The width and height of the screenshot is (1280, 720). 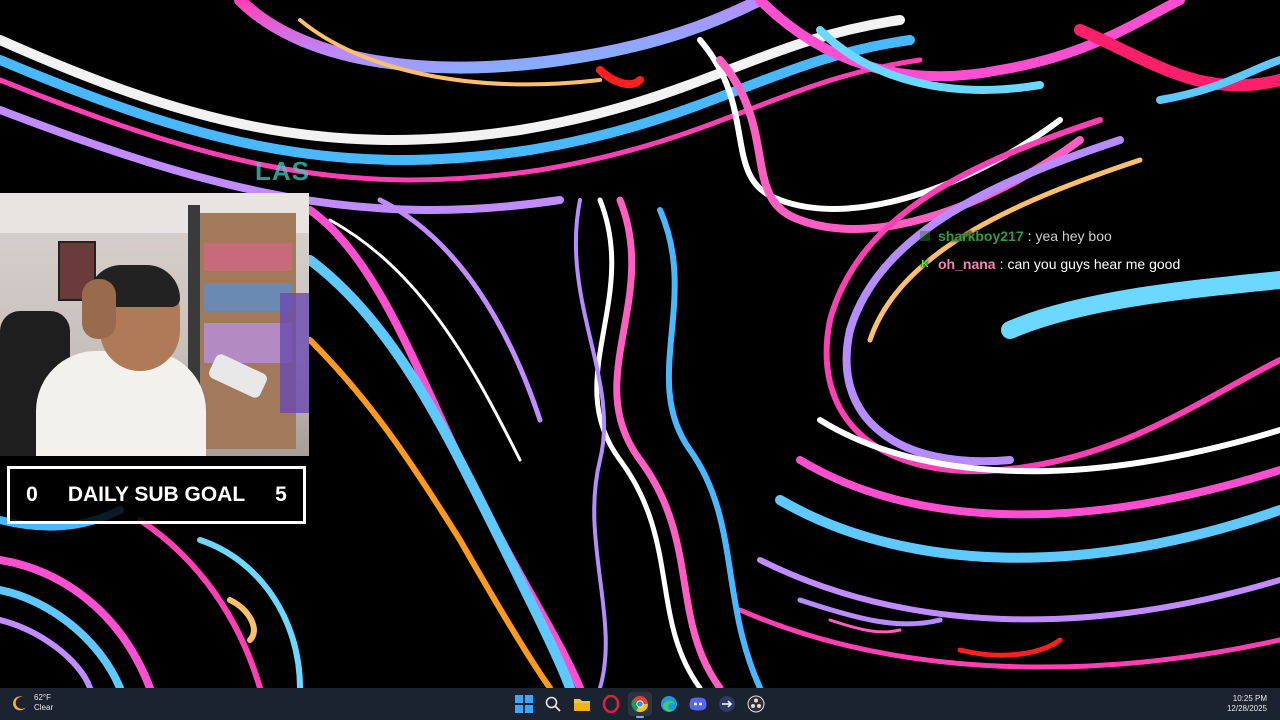 What do you see at coordinates (1249, 698) in the screenshot?
I see `clock-time: 10:25 PM` at bounding box center [1249, 698].